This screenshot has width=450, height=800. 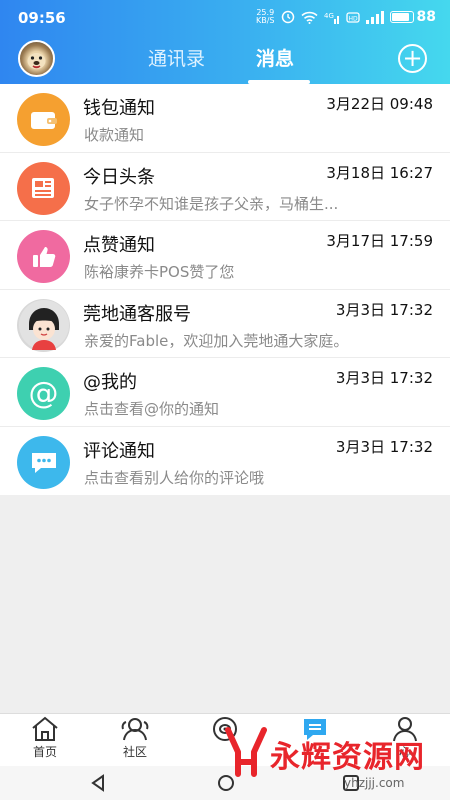 I want to click on user-avatar, so click(x=36, y=58).